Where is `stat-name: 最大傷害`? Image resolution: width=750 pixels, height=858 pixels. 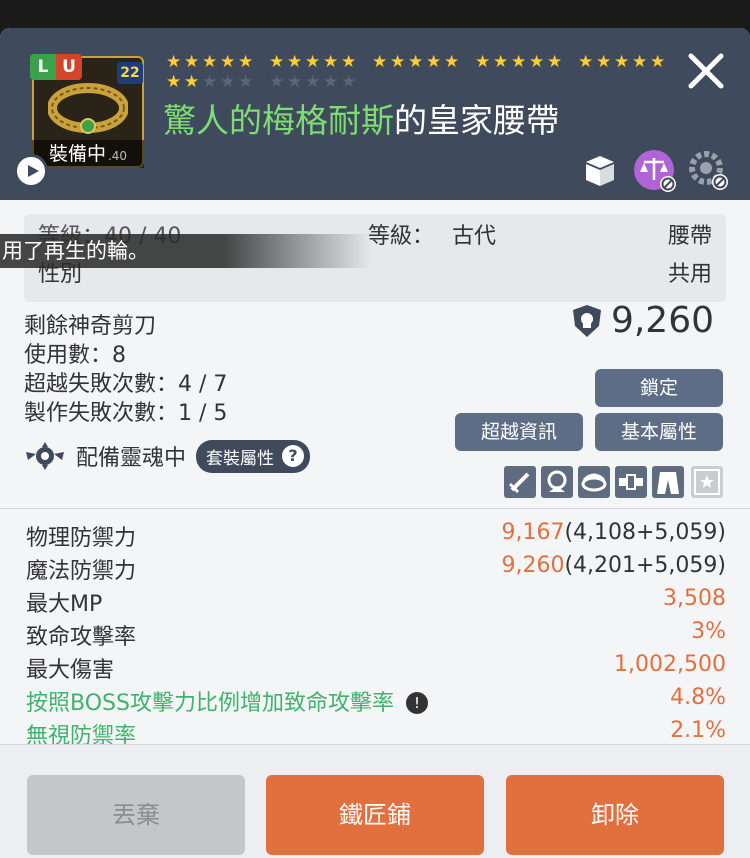 stat-name: 最大傷害 is located at coordinates (70, 670).